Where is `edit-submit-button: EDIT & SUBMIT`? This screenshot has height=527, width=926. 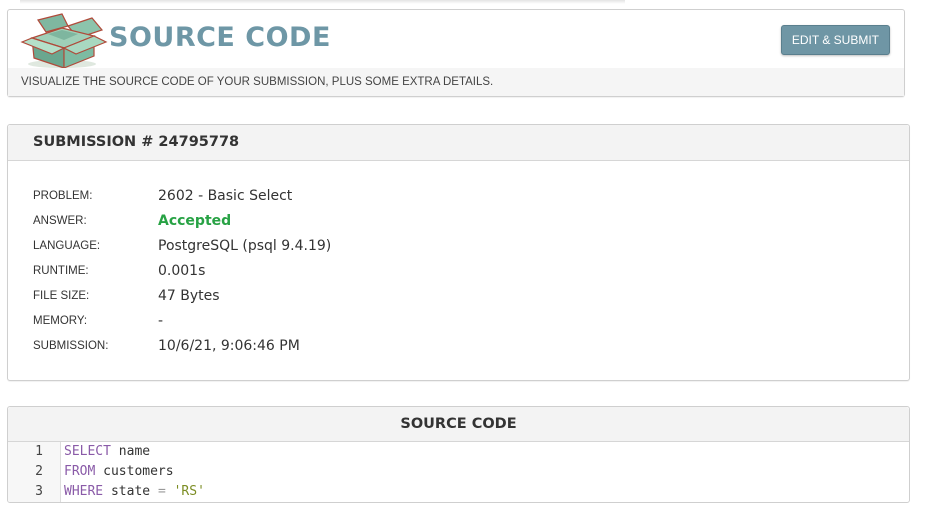 edit-submit-button: EDIT & SUBMIT is located at coordinates (835, 40).